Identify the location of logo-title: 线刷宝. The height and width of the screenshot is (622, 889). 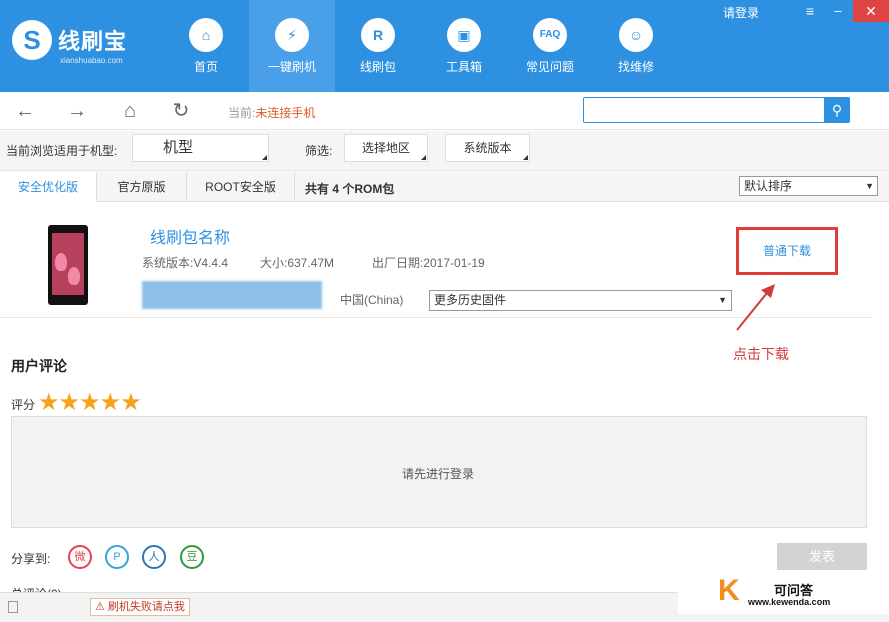
(93, 41).